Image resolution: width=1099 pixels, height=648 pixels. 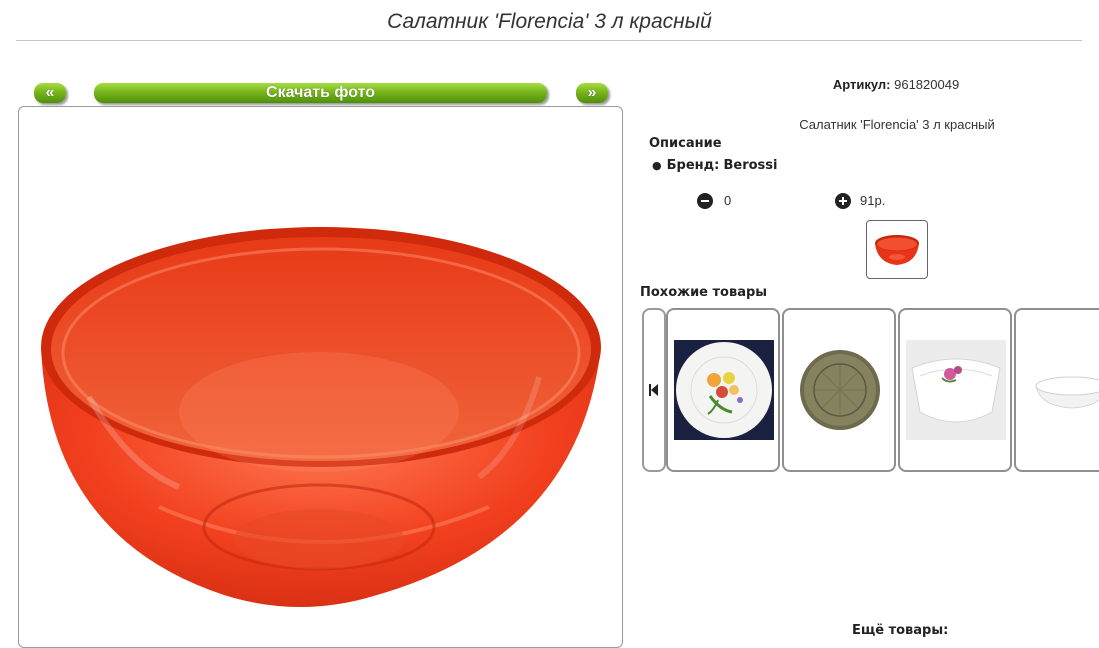 I want to click on carousel-first-button, so click(x=654, y=390).